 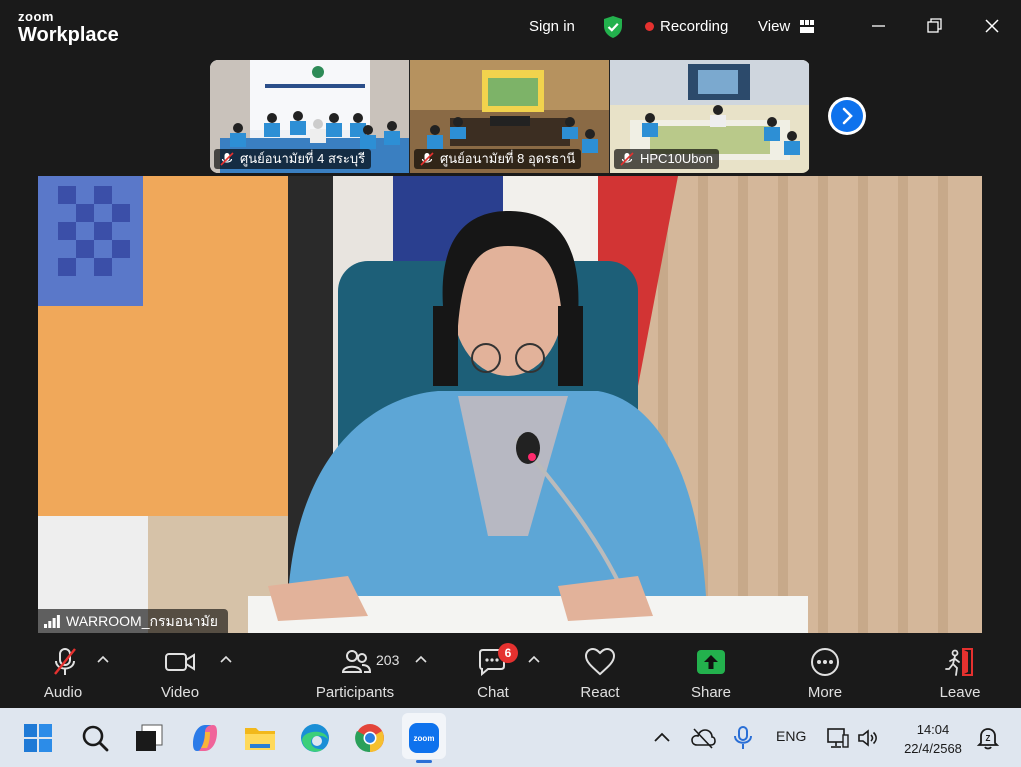 I want to click on participant-thumbnail: ศูนย์อนามัยที่ 8 อุดรธานี, so click(x=509, y=116).